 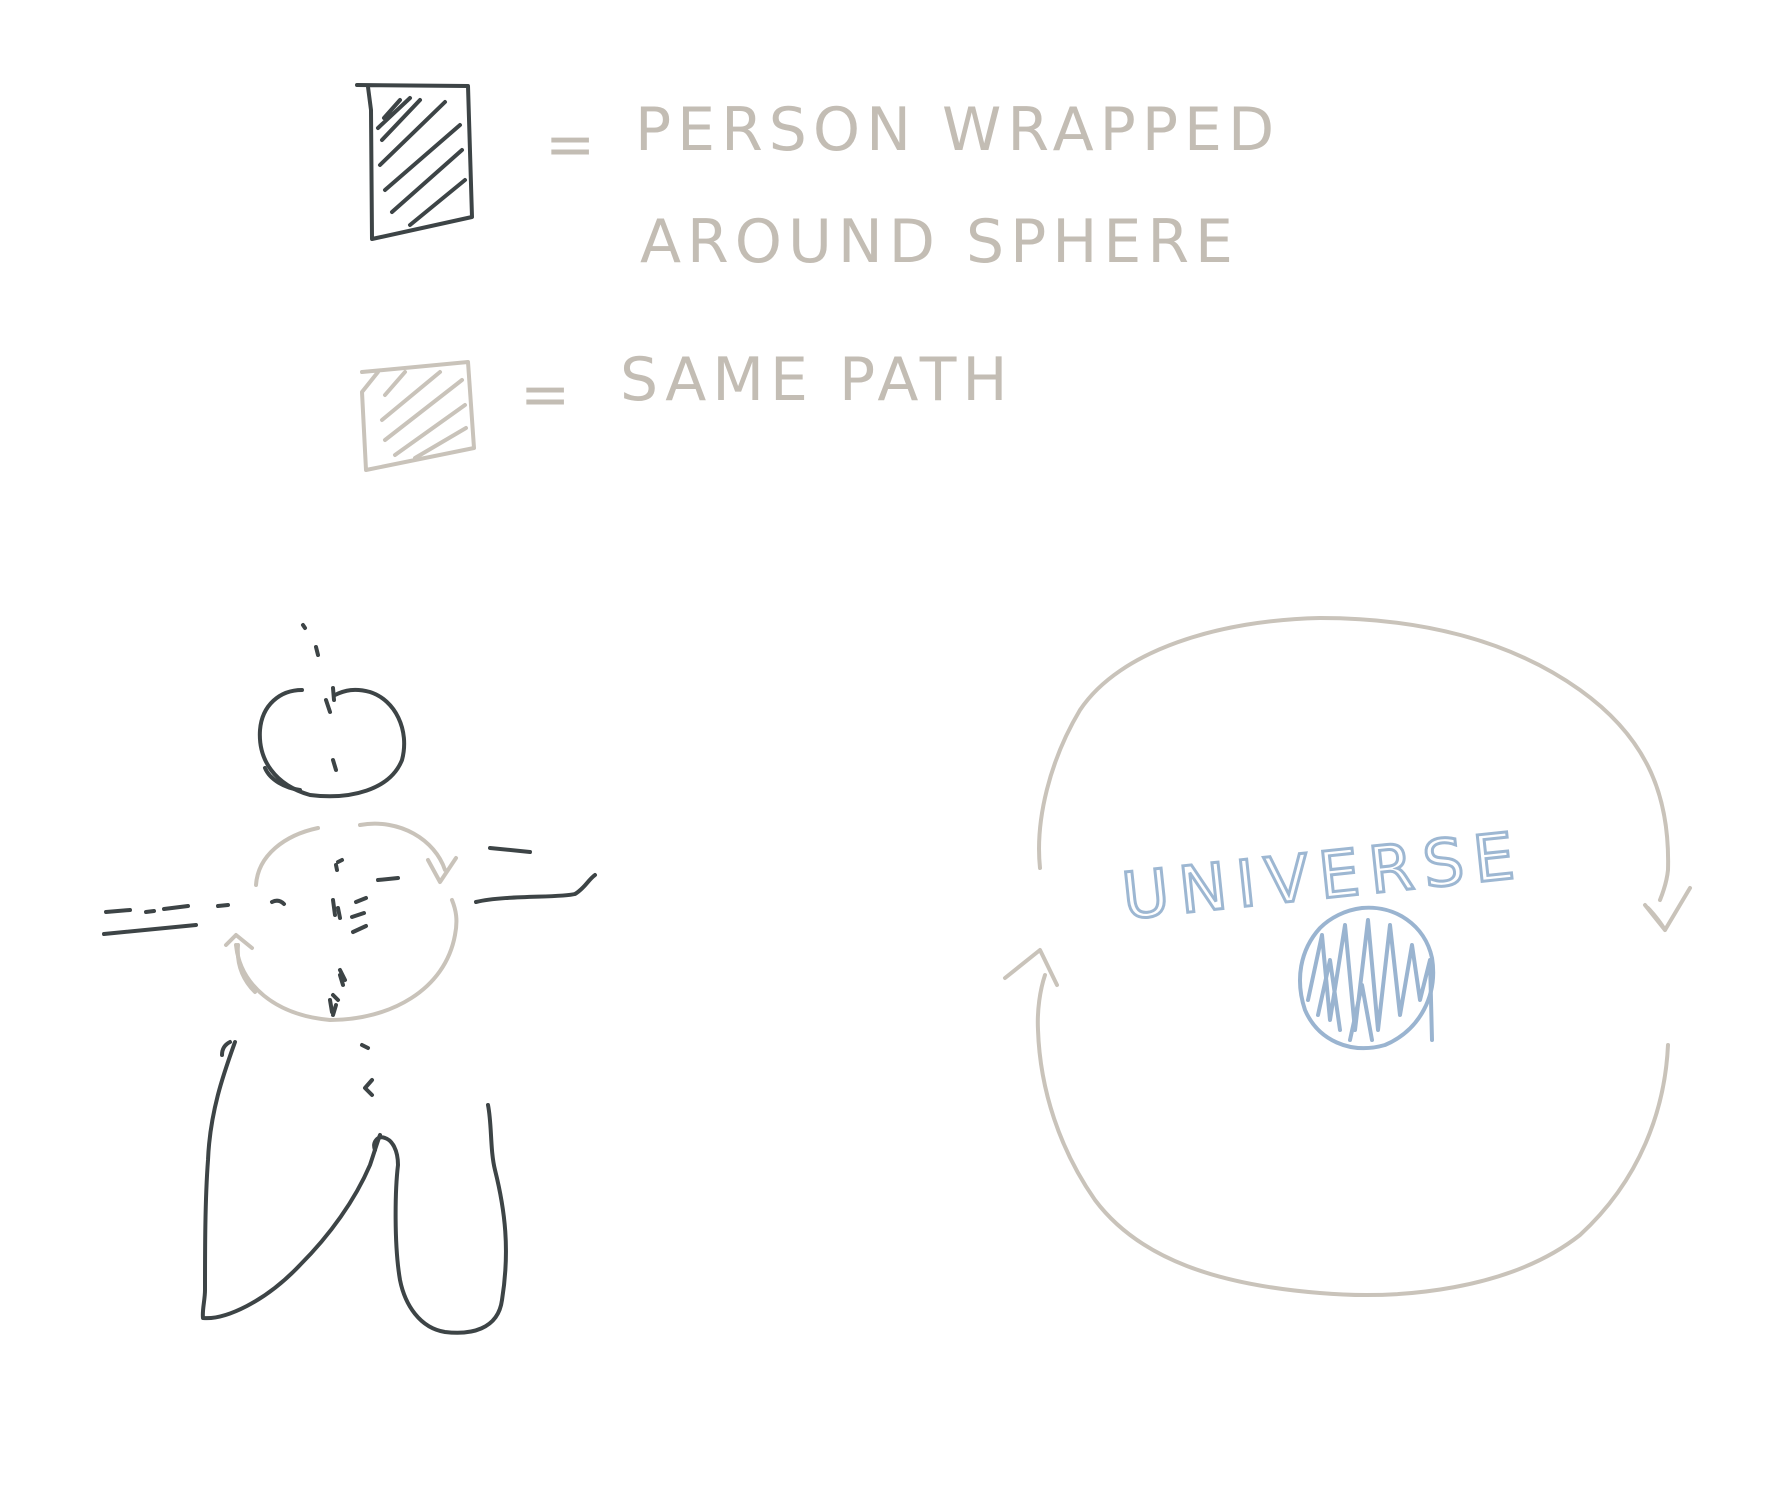 What do you see at coordinates (166, 919) in the screenshot?
I see `left-arm` at bounding box center [166, 919].